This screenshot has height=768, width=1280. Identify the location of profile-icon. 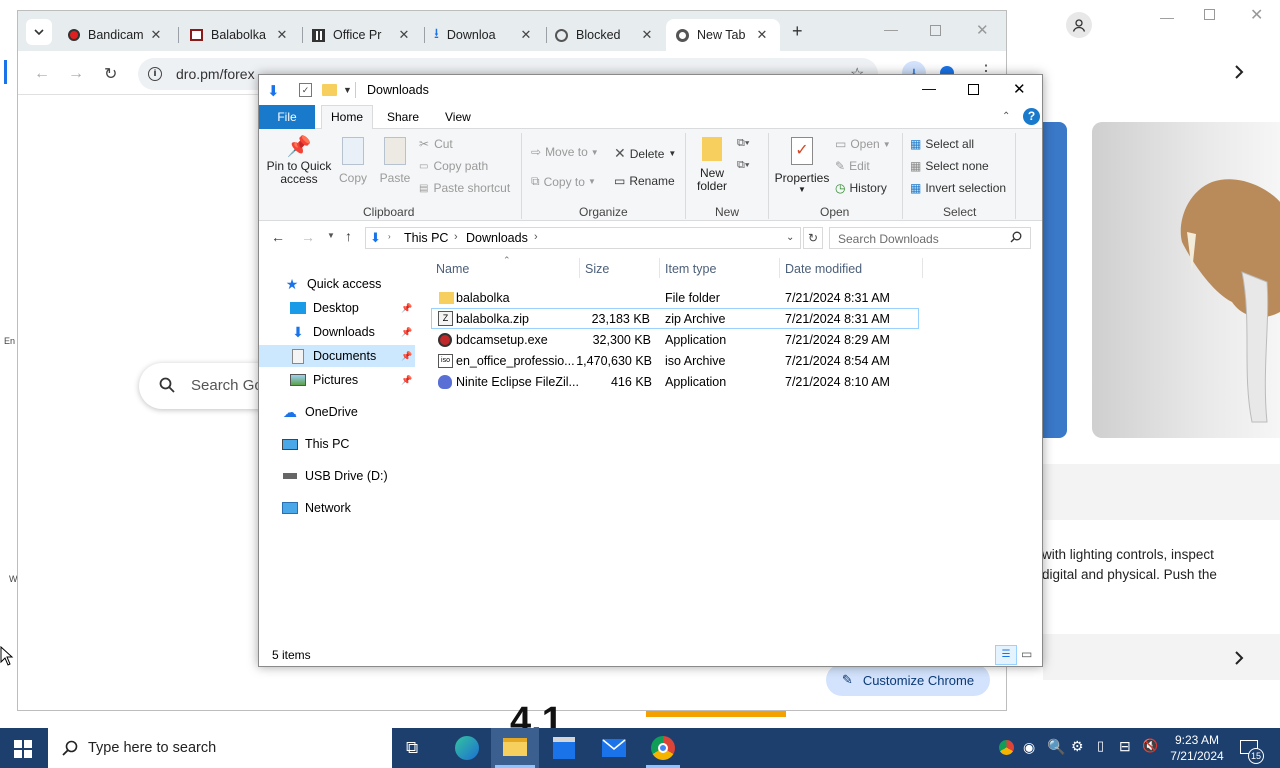
(1079, 25).